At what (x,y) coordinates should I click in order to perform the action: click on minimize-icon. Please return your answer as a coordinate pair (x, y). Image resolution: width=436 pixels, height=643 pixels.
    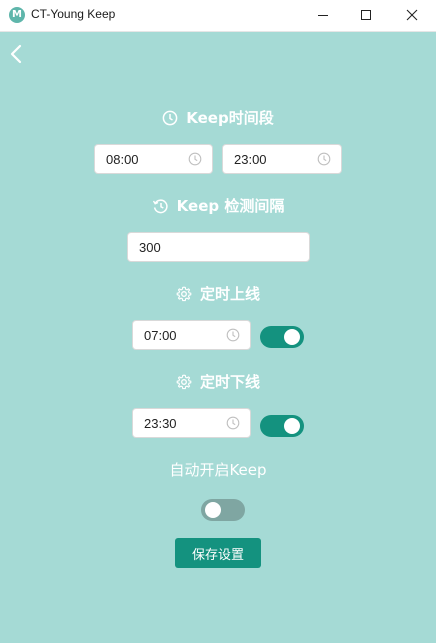
    Looking at the image, I should click on (323, 15).